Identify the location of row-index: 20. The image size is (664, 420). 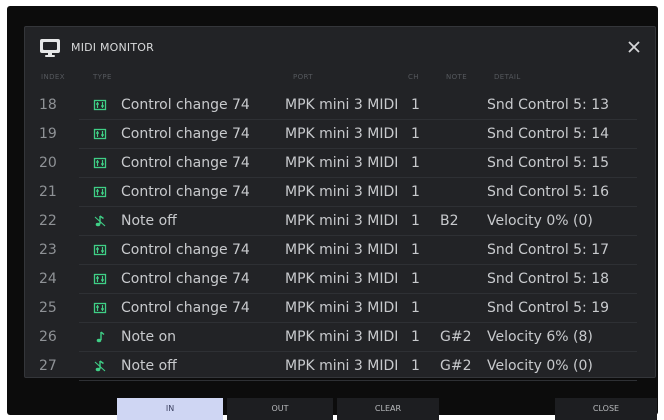
(48, 163).